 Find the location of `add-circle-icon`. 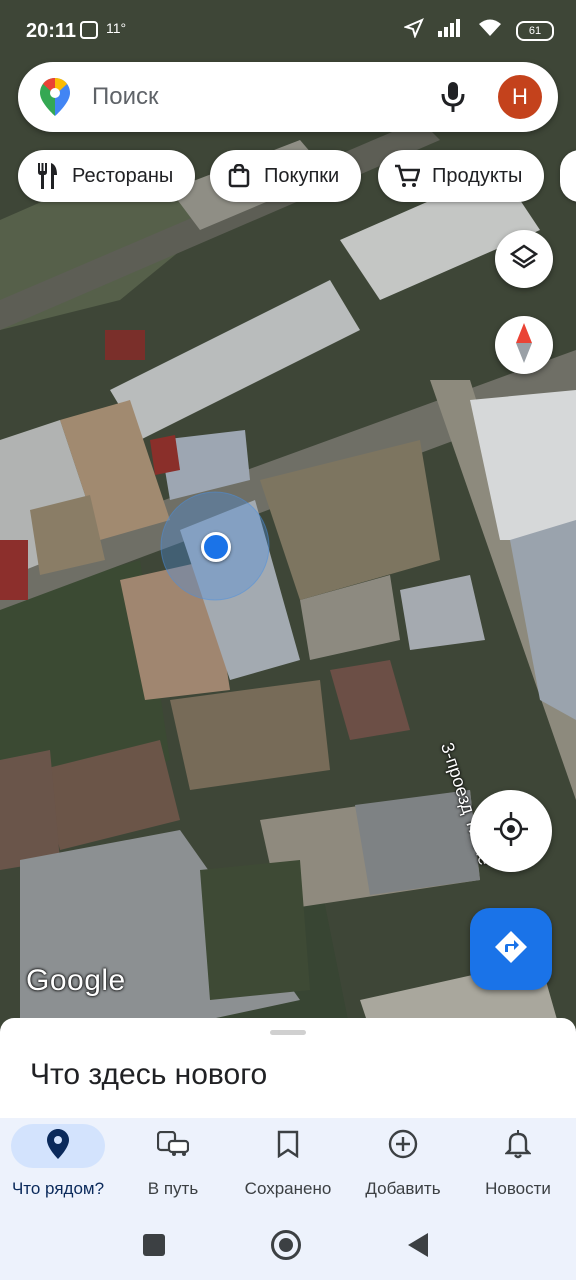

add-circle-icon is located at coordinates (403, 1146).